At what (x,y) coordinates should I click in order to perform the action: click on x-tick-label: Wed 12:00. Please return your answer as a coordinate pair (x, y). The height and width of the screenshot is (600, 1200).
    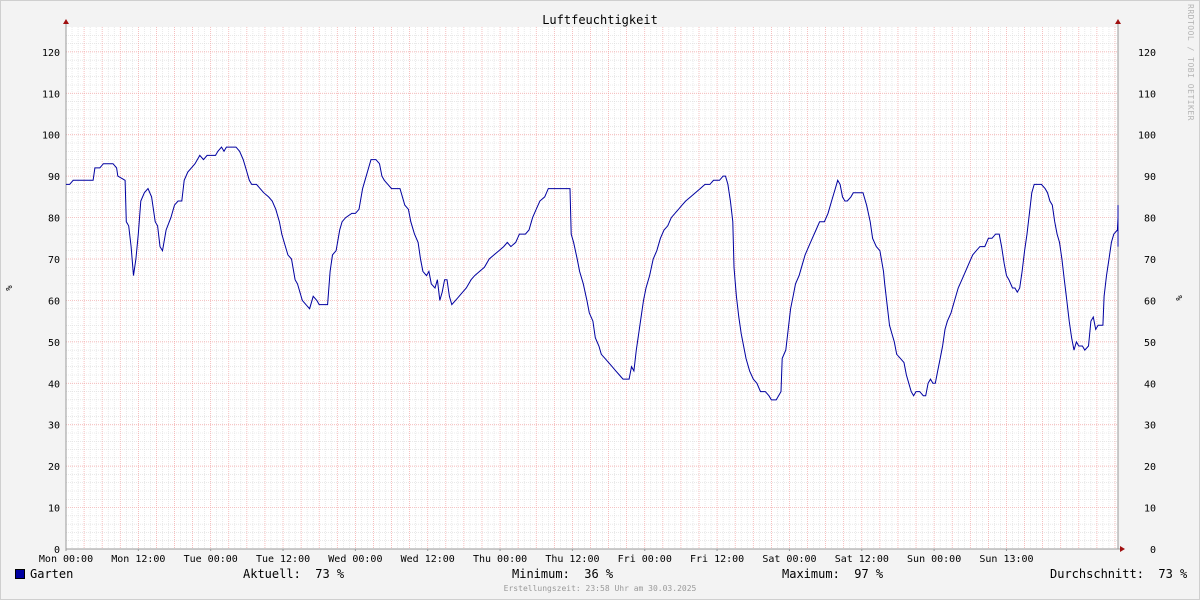
    Looking at the image, I should click on (428, 559).